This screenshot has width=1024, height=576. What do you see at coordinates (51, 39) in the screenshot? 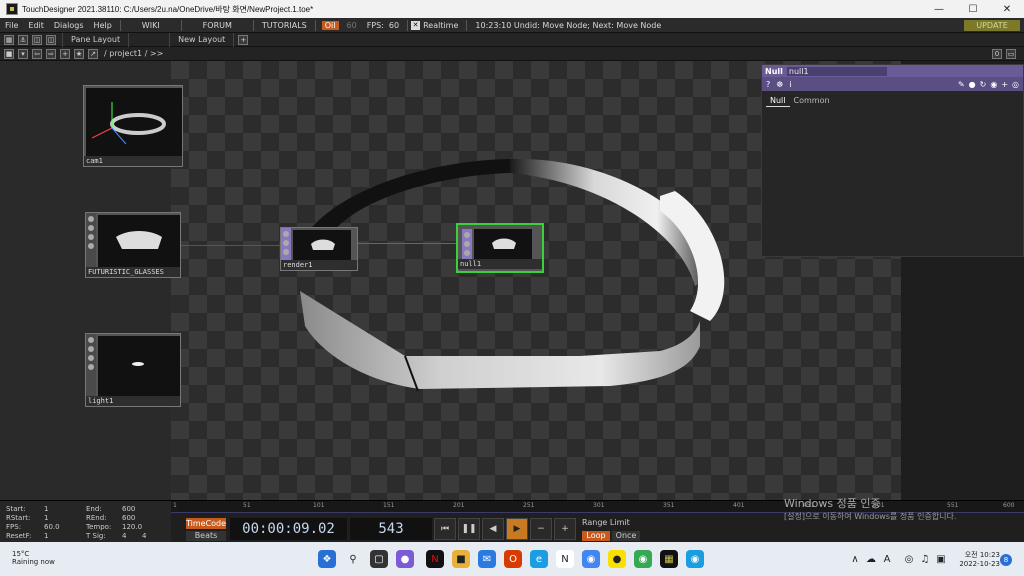
I see `split-vertical-icon: ◫` at bounding box center [51, 39].